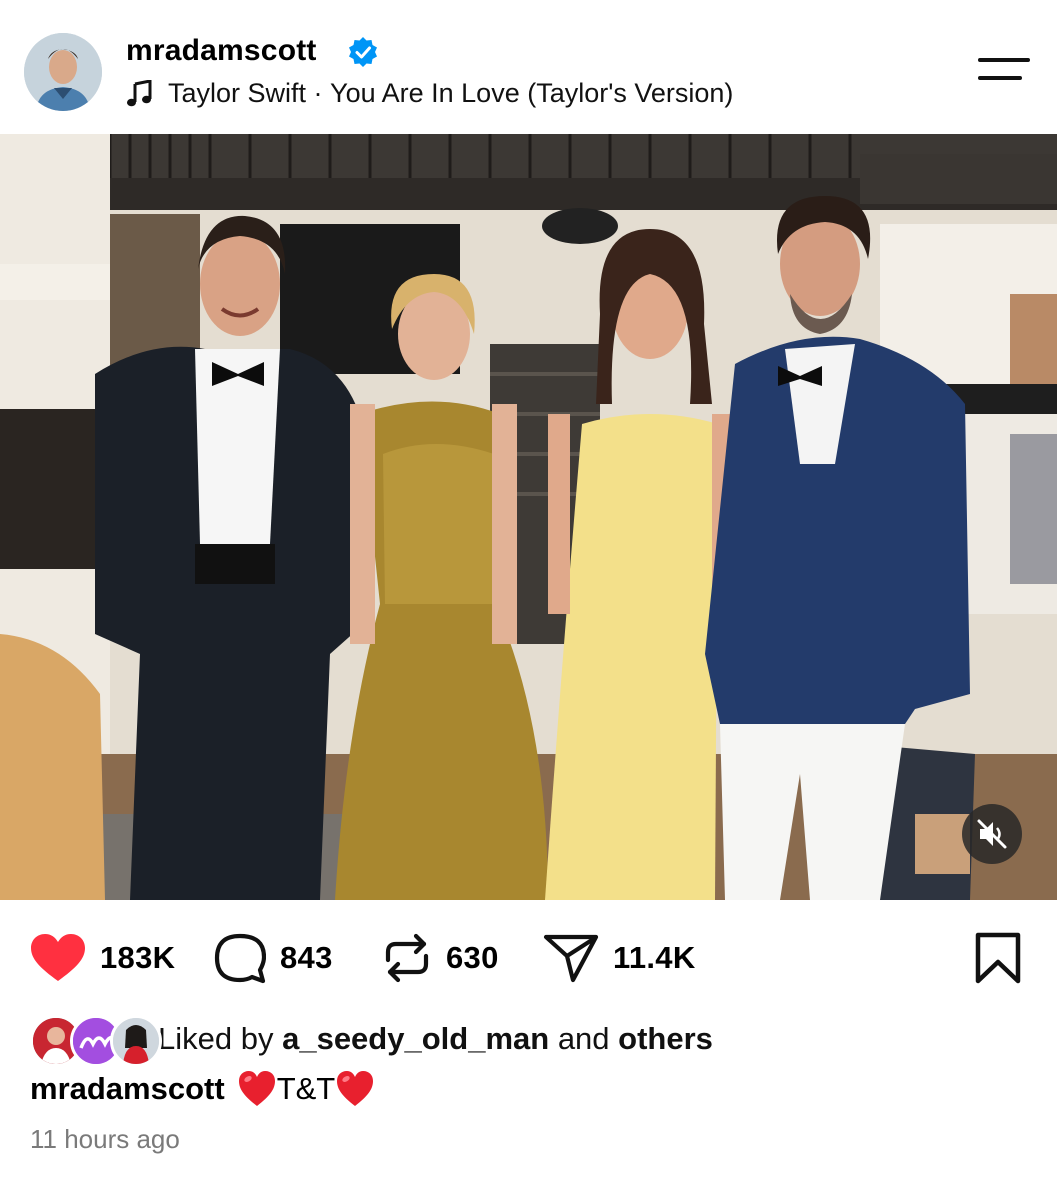  I want to click on like-count: 183K, so click(138, 957).